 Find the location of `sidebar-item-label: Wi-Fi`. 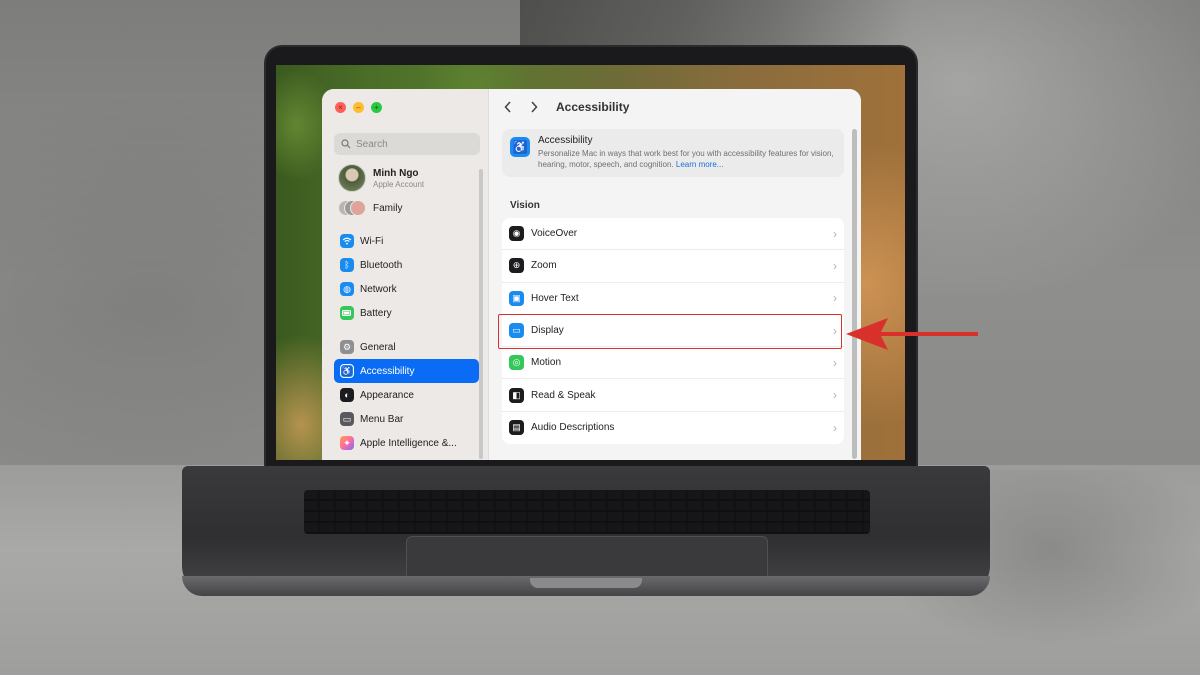

sidebar-item-label: Wi-Fi is located at coordinates (372, 241).